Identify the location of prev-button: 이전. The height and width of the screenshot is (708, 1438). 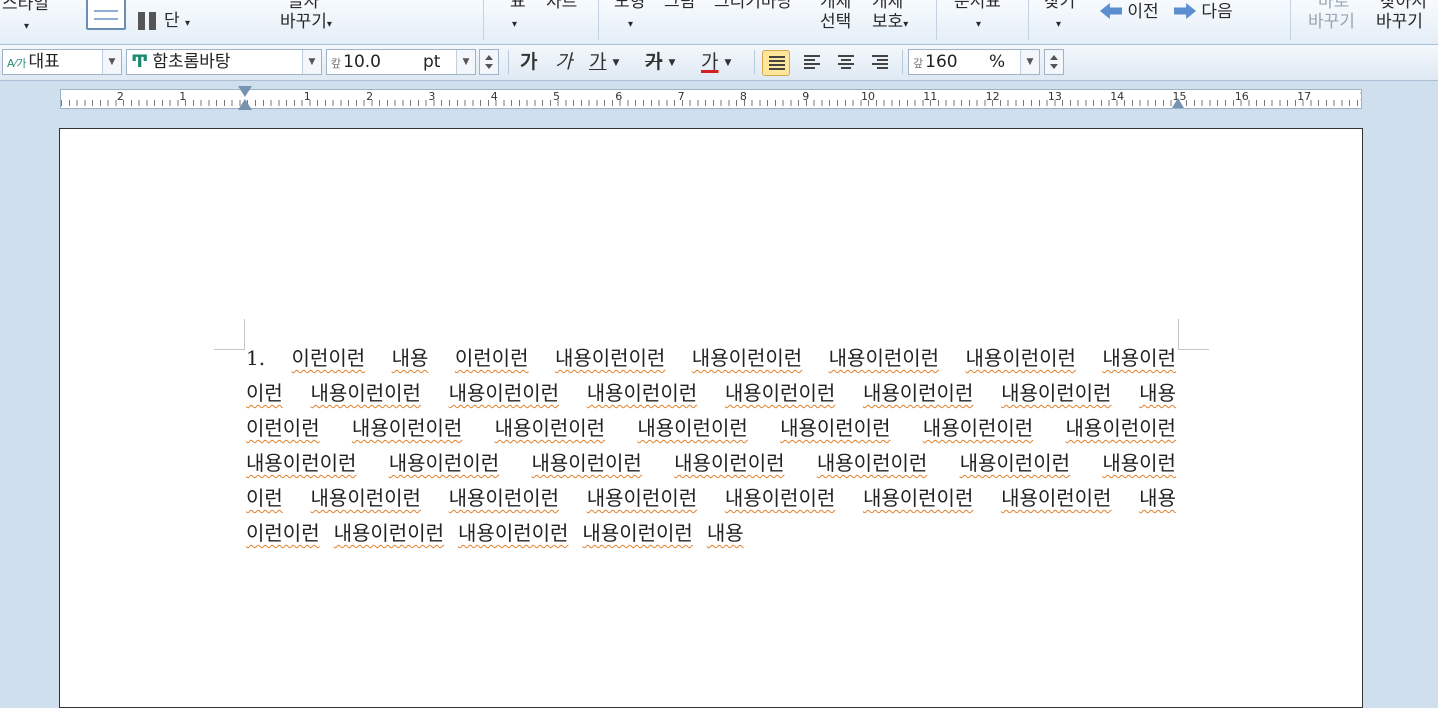
(1129, 12).